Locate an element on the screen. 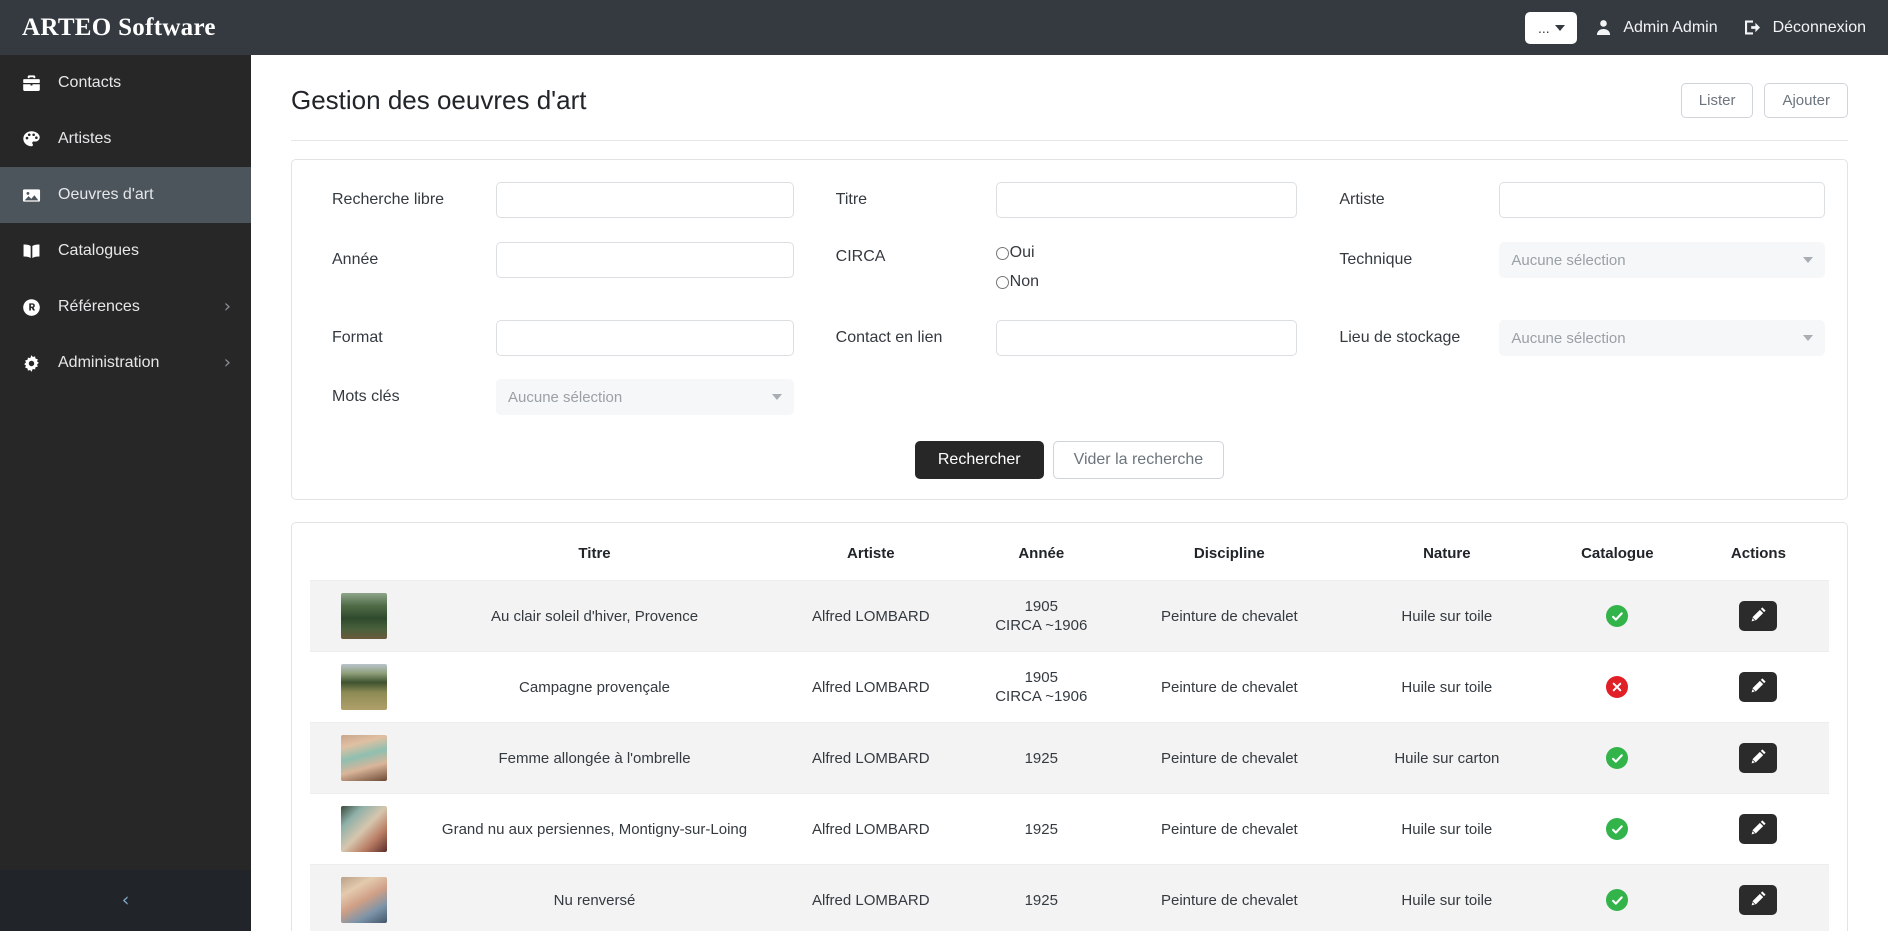  cell-nature: Huile sur toile is located at coordinates (1446, 616).